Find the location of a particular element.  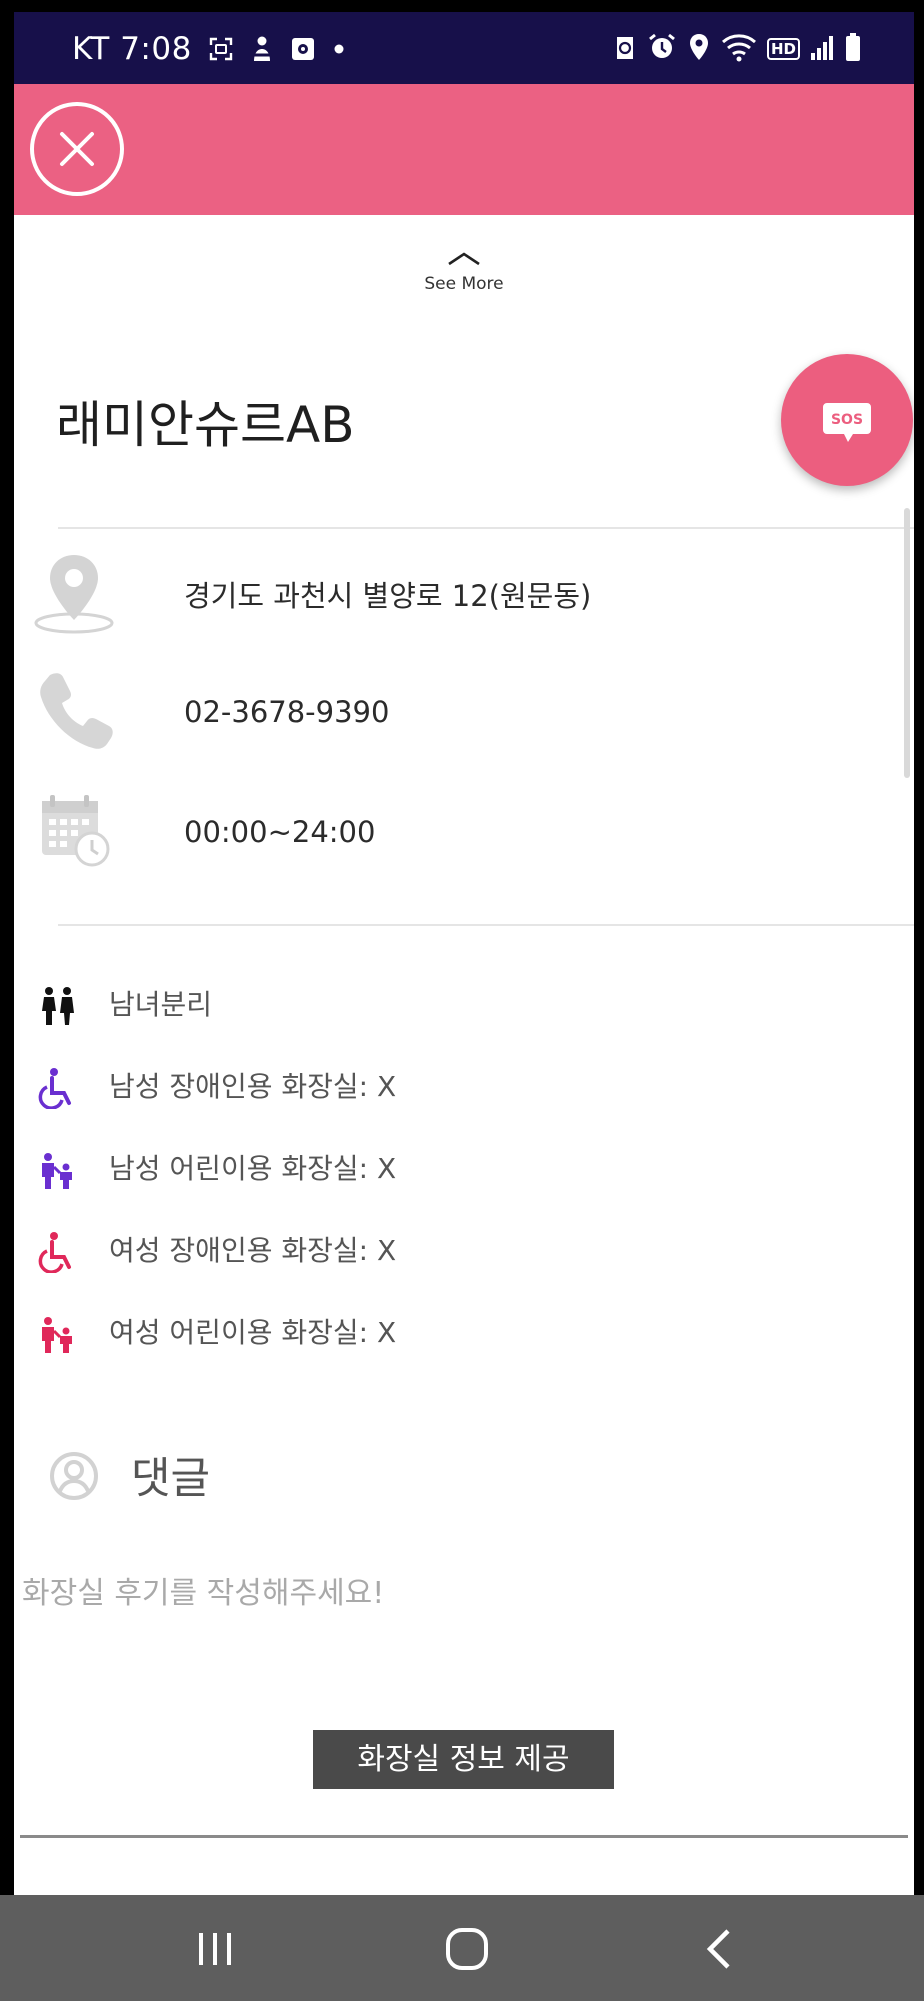

video-caption: 화장실 정보 제공 is located at coordinates (463, 1759).